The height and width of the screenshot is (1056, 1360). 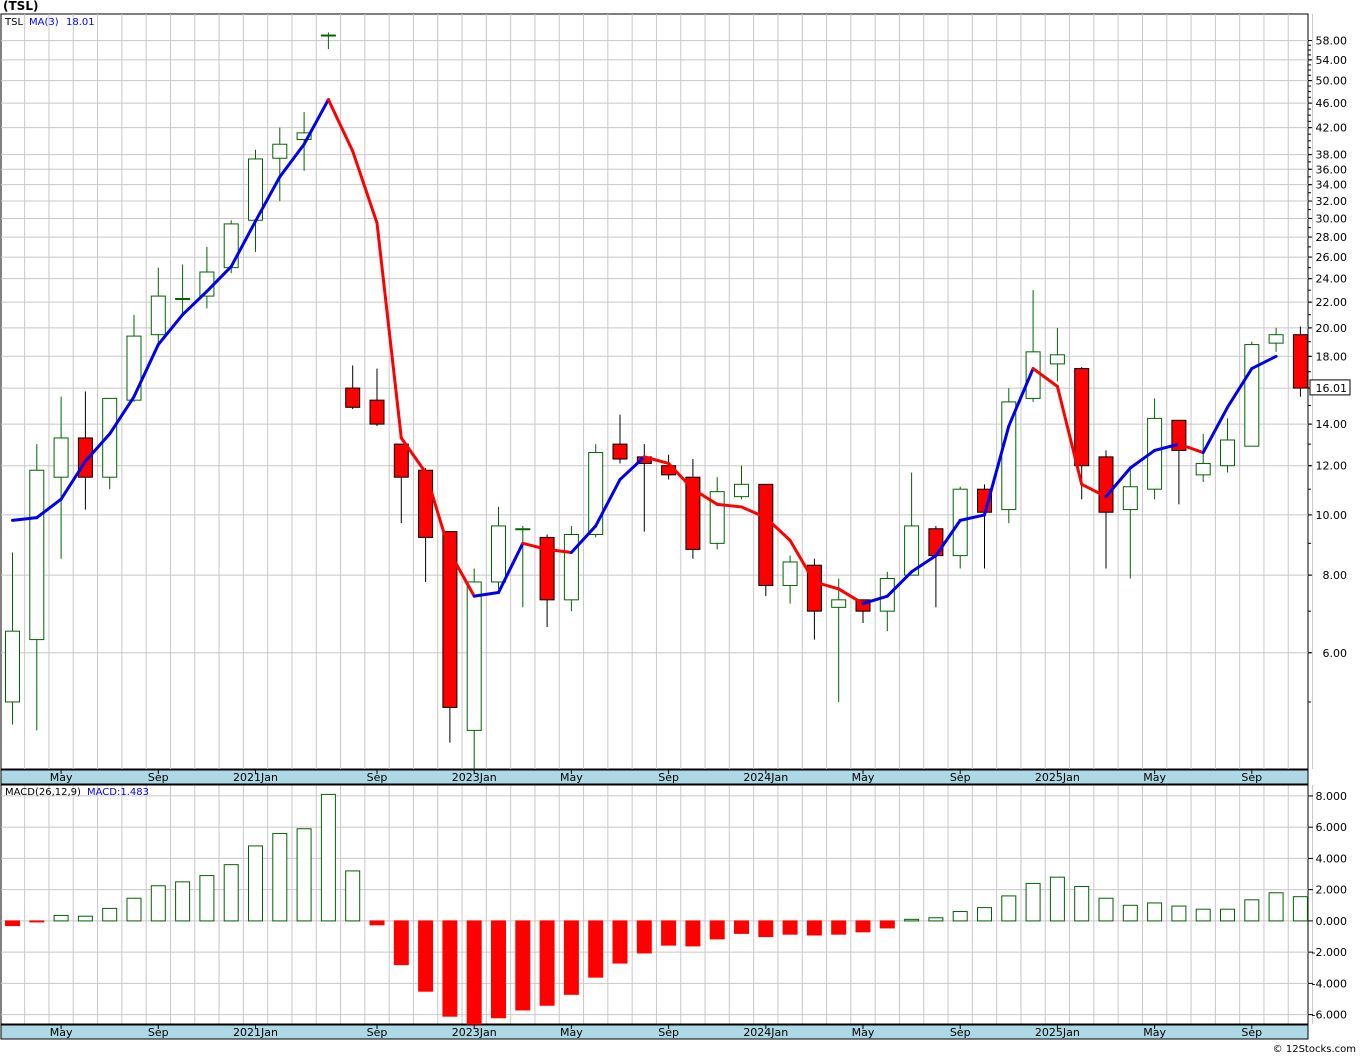 I want to click on ma-value: 18.01, so click(x=80, y=22).